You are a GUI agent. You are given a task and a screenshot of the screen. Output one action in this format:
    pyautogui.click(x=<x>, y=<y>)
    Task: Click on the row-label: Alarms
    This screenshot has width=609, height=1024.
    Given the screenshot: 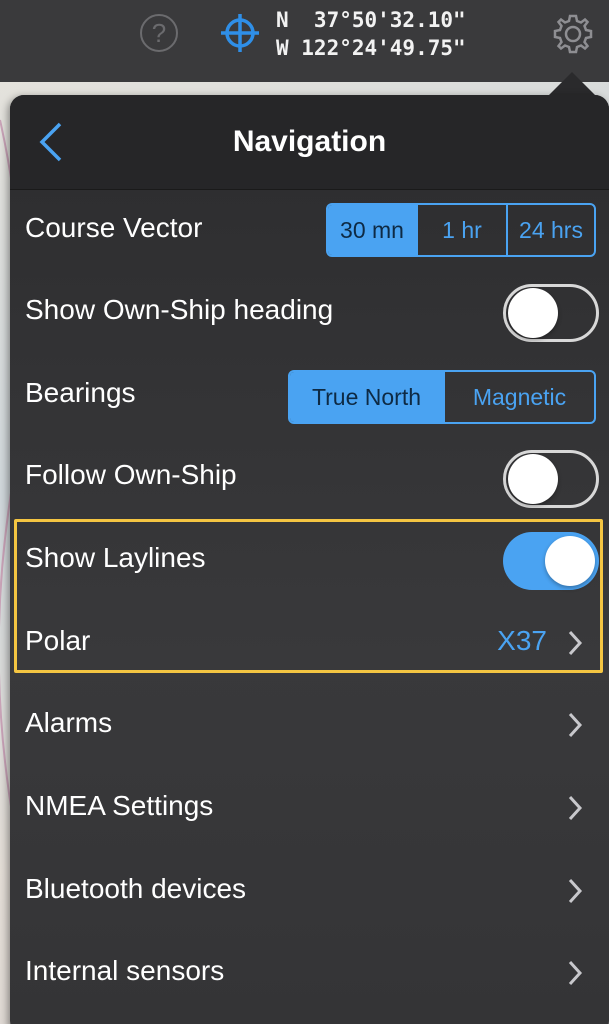 What is the action you would take?
    pyautogui.click(x=69, y=722)
    